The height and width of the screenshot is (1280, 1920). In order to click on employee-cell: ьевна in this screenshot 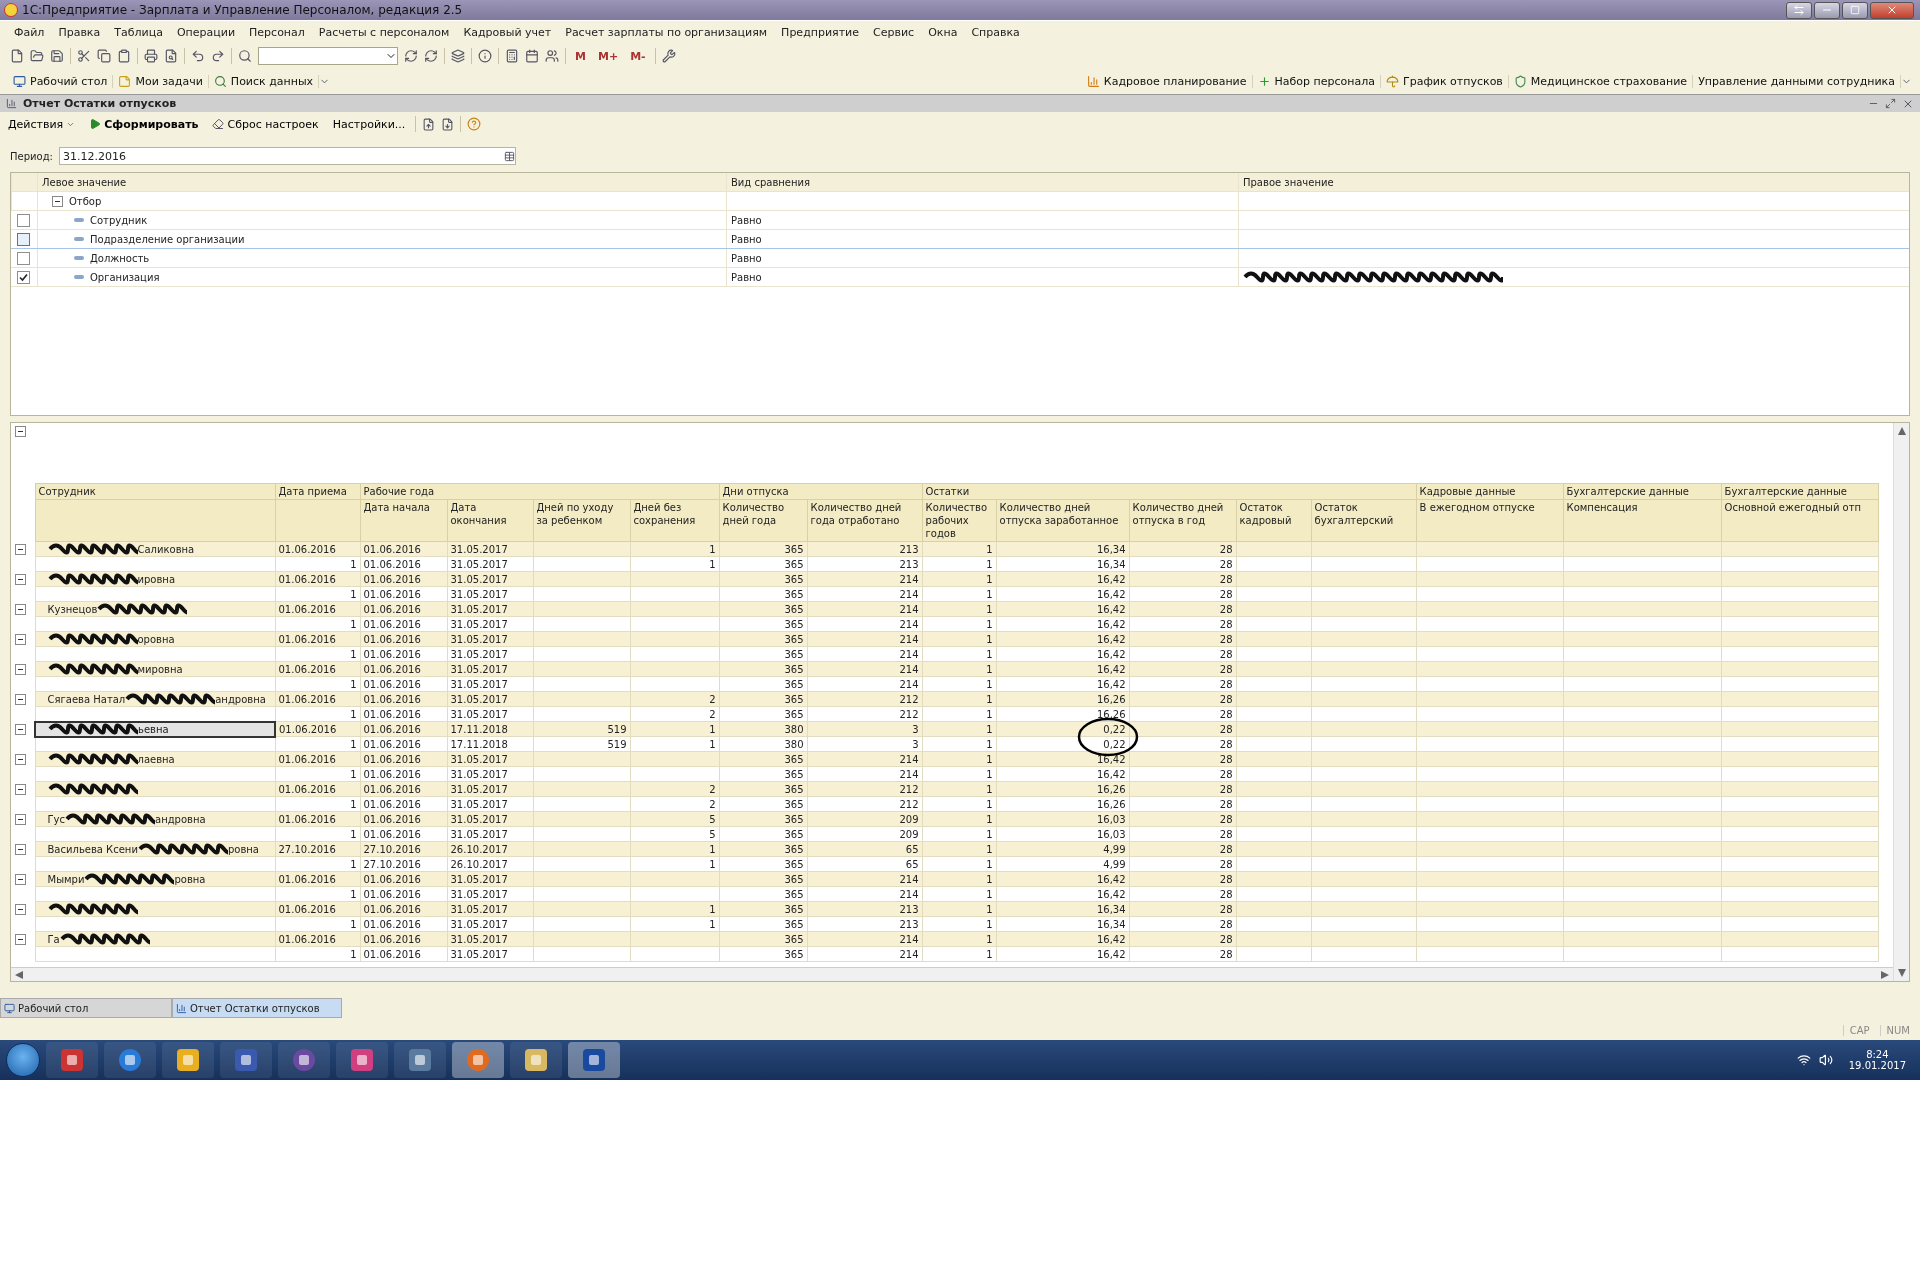, I will do `click(155, 729)`.